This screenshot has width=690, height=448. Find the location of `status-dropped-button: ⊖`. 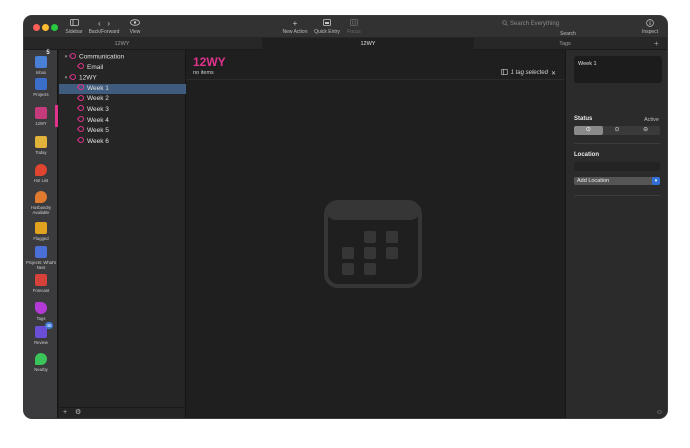

status-dropped-button: ⊖ is located at coordinates (645, 130).